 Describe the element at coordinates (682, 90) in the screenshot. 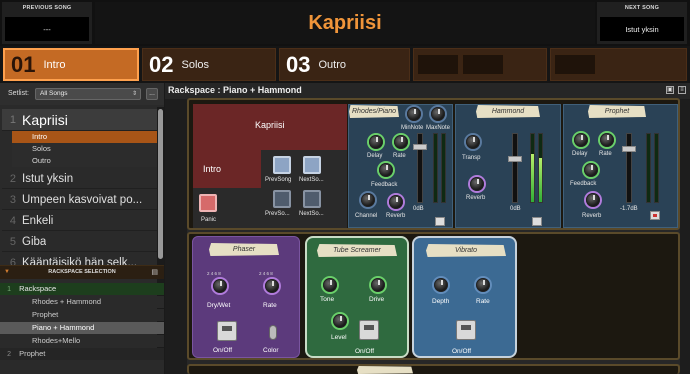

I see `menu-icon: ≡` at that location.